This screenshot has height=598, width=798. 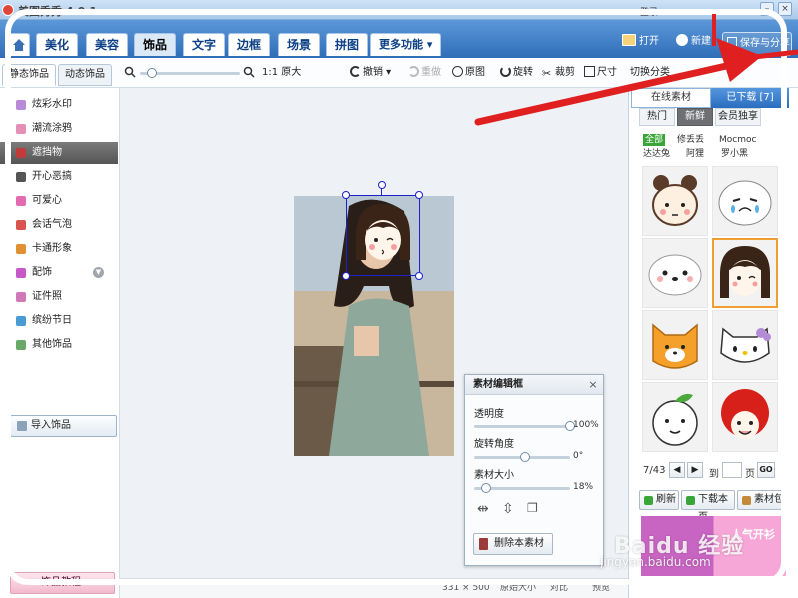 What do you see at coordinates (601, 588) in the screenshot?
I see `preview-button: 预览` at bounding box center [601, 588].